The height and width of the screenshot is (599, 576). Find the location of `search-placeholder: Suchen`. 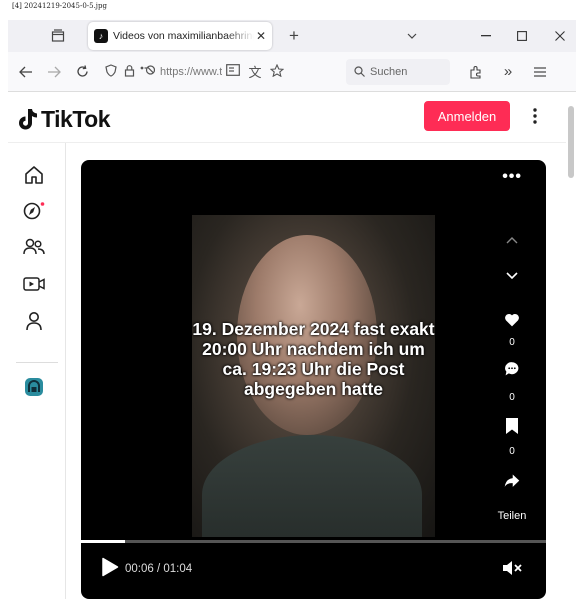

search-placeholder: Suchen is located at coordinates (389, 71).